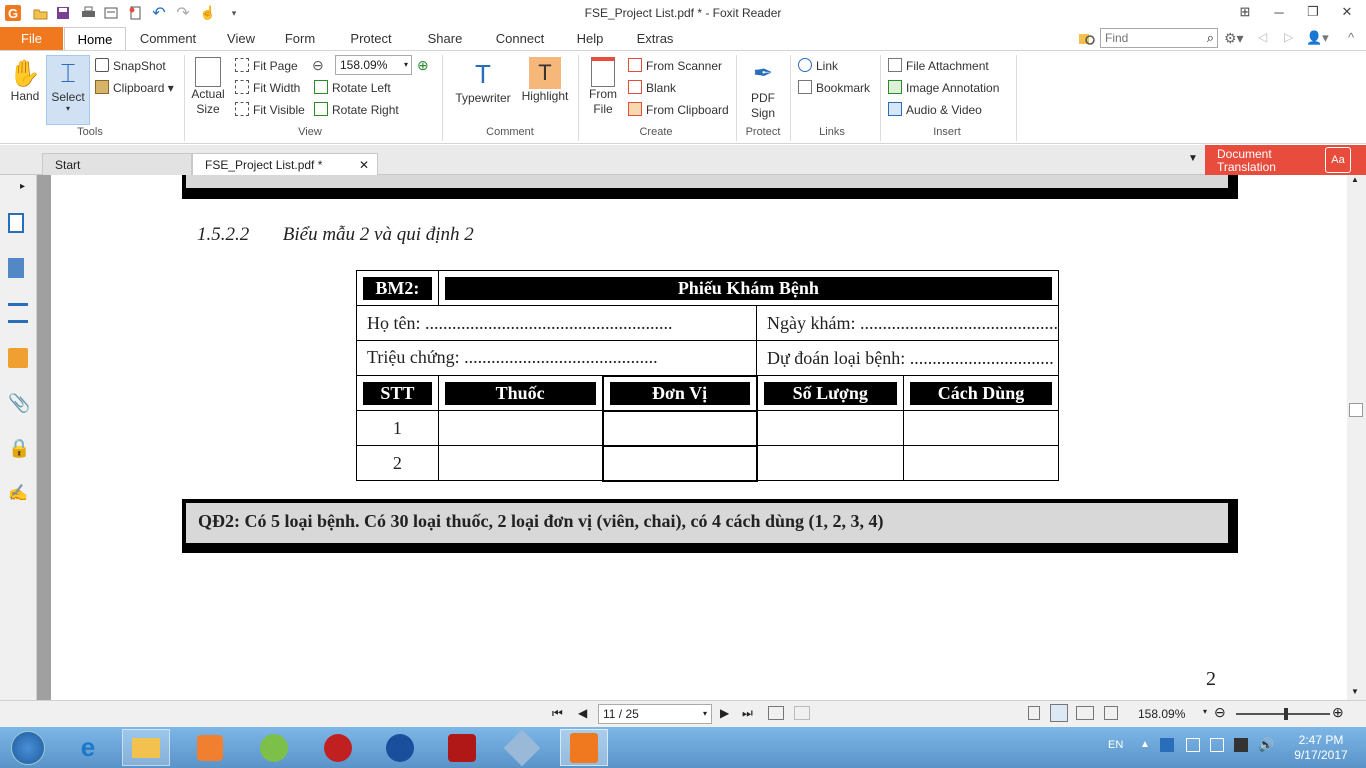  I want to click on zoom-out-status-icon: ⊖, so click(1220, 712).